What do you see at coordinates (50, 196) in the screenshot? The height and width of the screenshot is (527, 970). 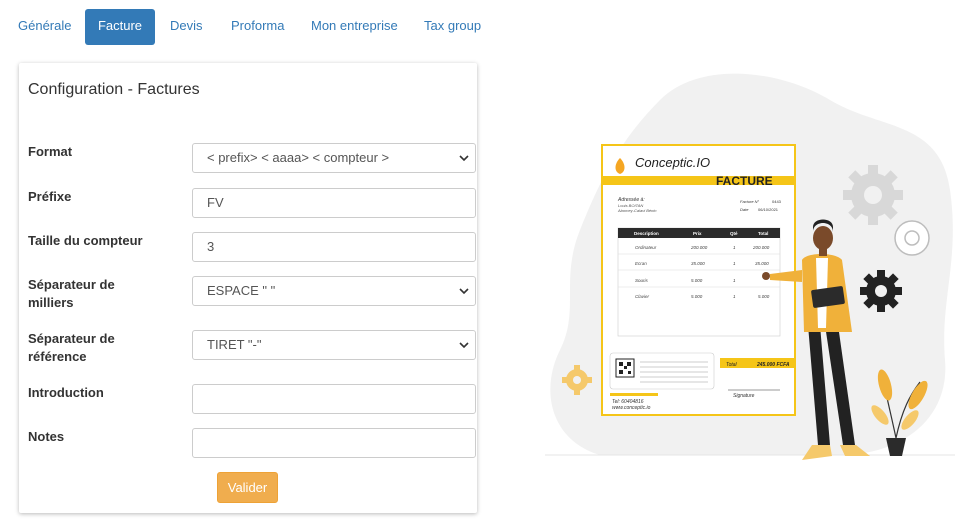 I see `prefixe-label: Préfixe` at bounding box center [50, 196].